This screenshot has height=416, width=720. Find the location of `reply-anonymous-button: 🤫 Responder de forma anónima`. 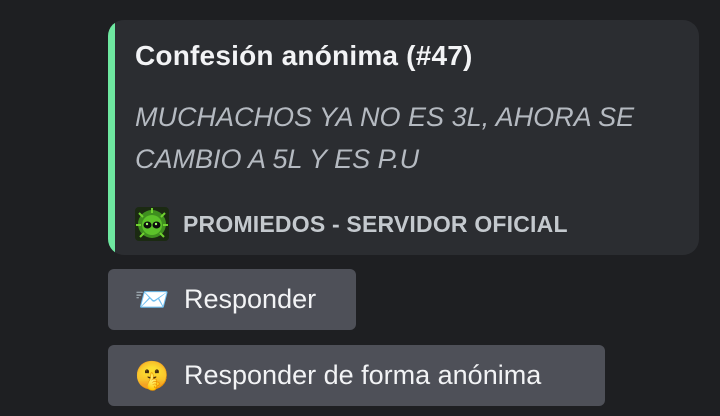

reply-anonymous-button: 🤫 Responder de forma anónima is located at coordinates (356, 375).